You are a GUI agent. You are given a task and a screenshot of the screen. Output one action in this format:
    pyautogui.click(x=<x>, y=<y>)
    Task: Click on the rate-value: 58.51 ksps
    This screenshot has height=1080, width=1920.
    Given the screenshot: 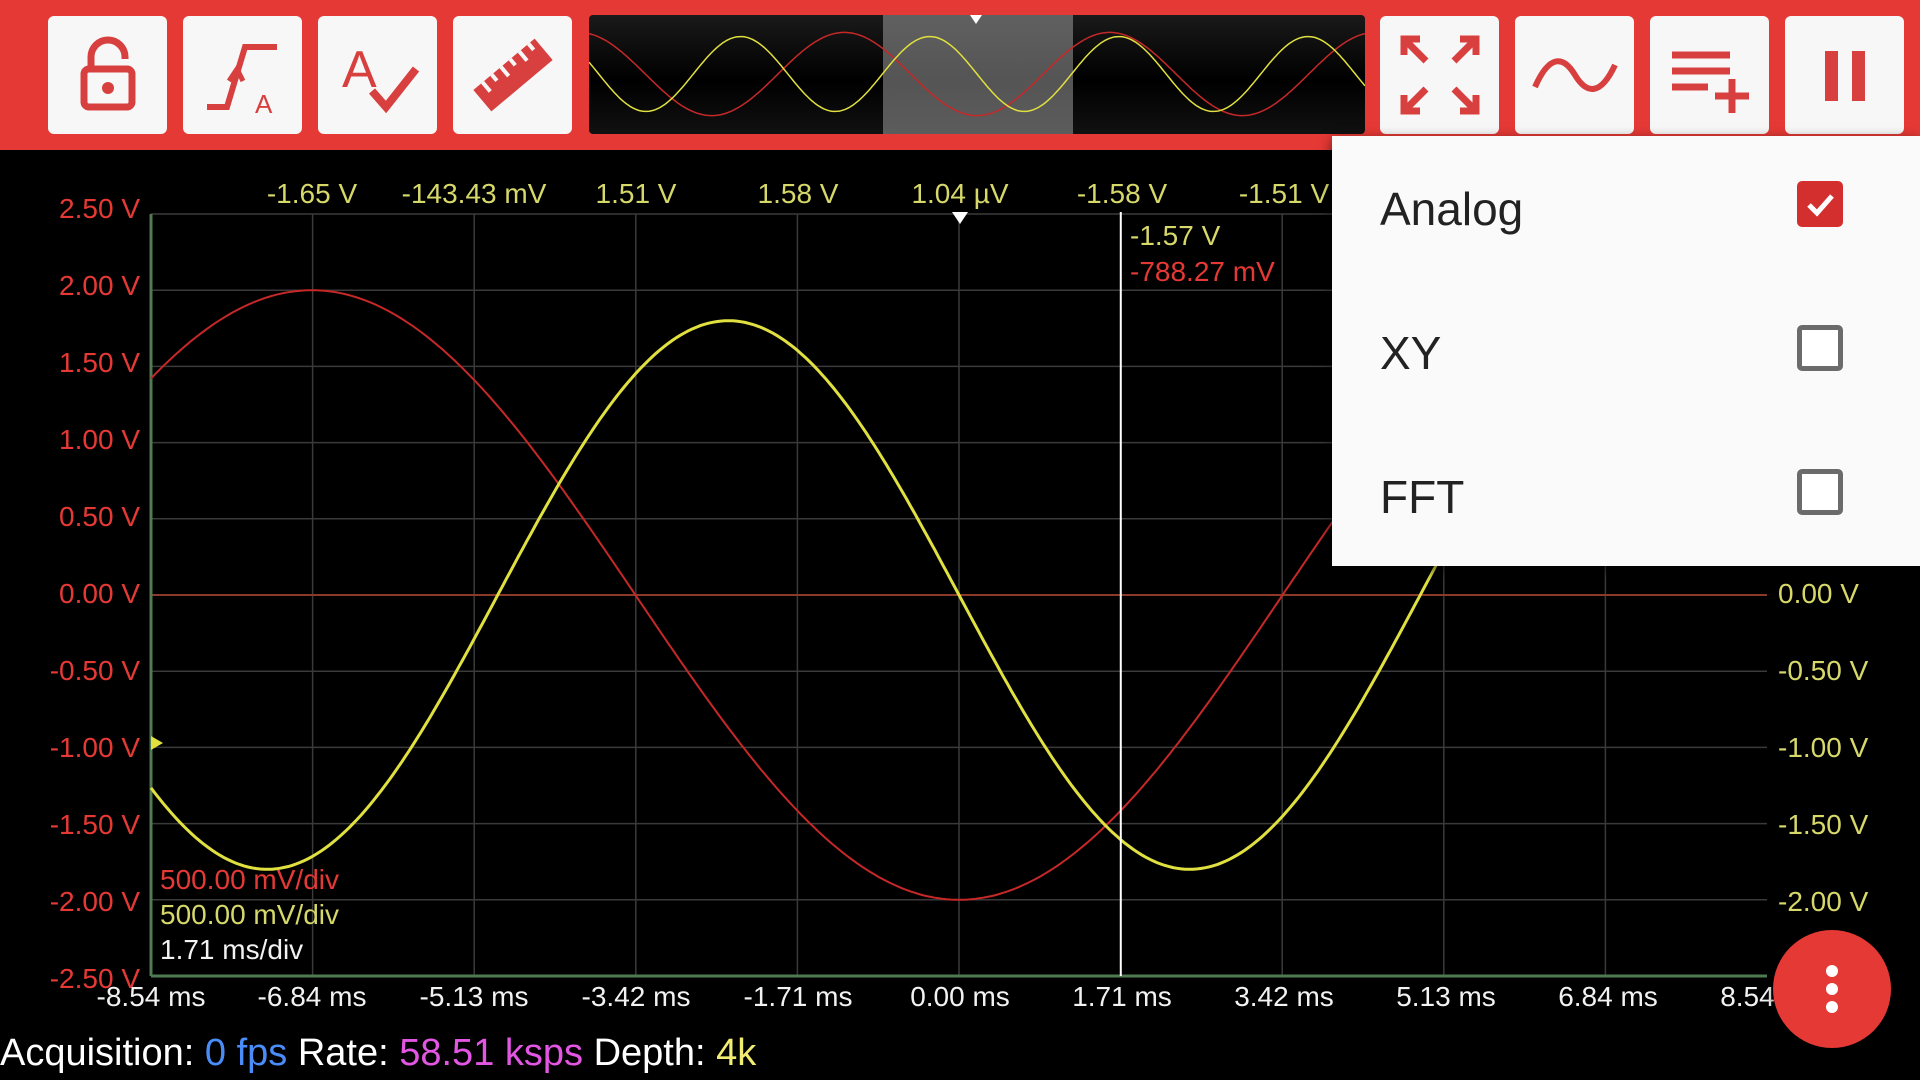 What is the action you would take?
    pyautogui.click(x=491, y=1053)
    